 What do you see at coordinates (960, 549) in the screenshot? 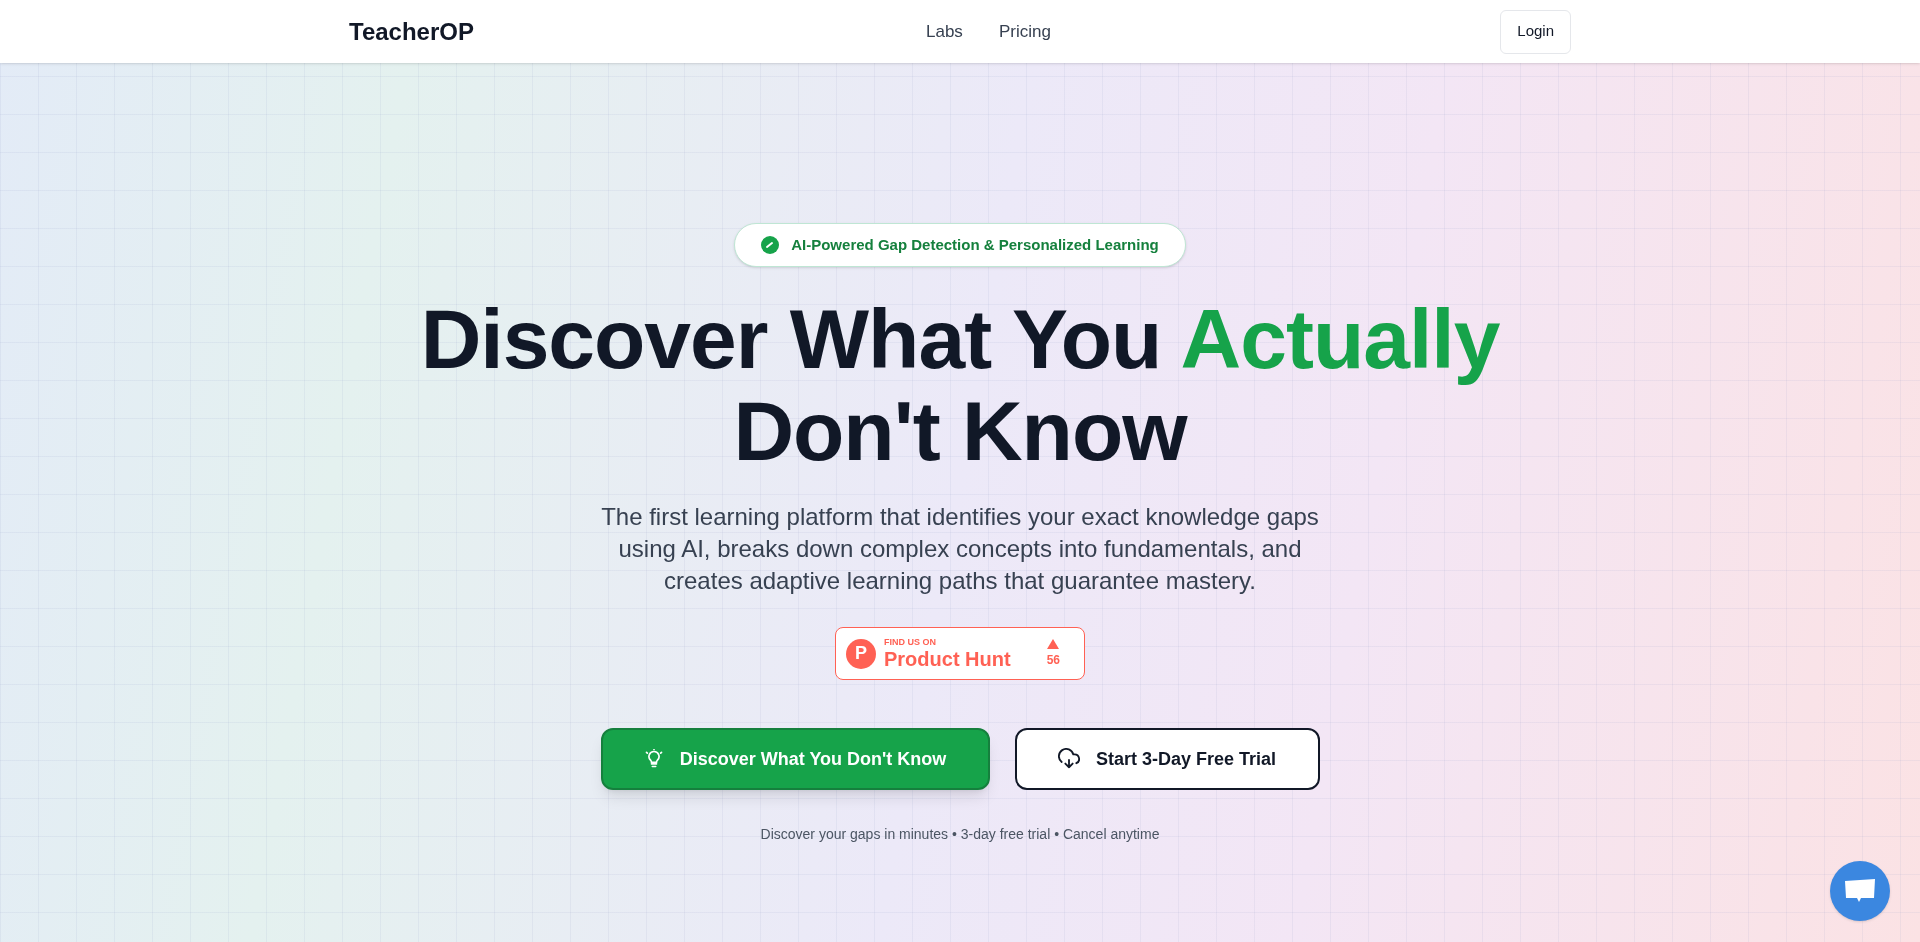
I see `hero-description: The first learning platform that identifies your exact knowledge gaps using AI, breaks down complex concepts into fundamentals, and creates adaptive learning paths that guarantee mastery.` at bounding box center [960, 549].